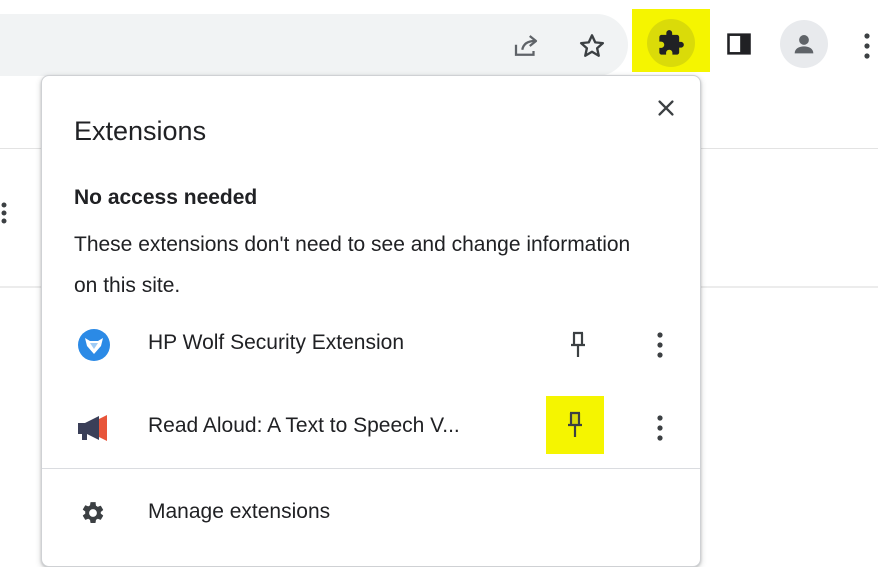 The width and height of the screenshot is (878, 567). What do you see at coordinates (276, 342) in the screenshot?
I see `extension-name: HP Wolf Security Extension` at bounding box center [276, 342].